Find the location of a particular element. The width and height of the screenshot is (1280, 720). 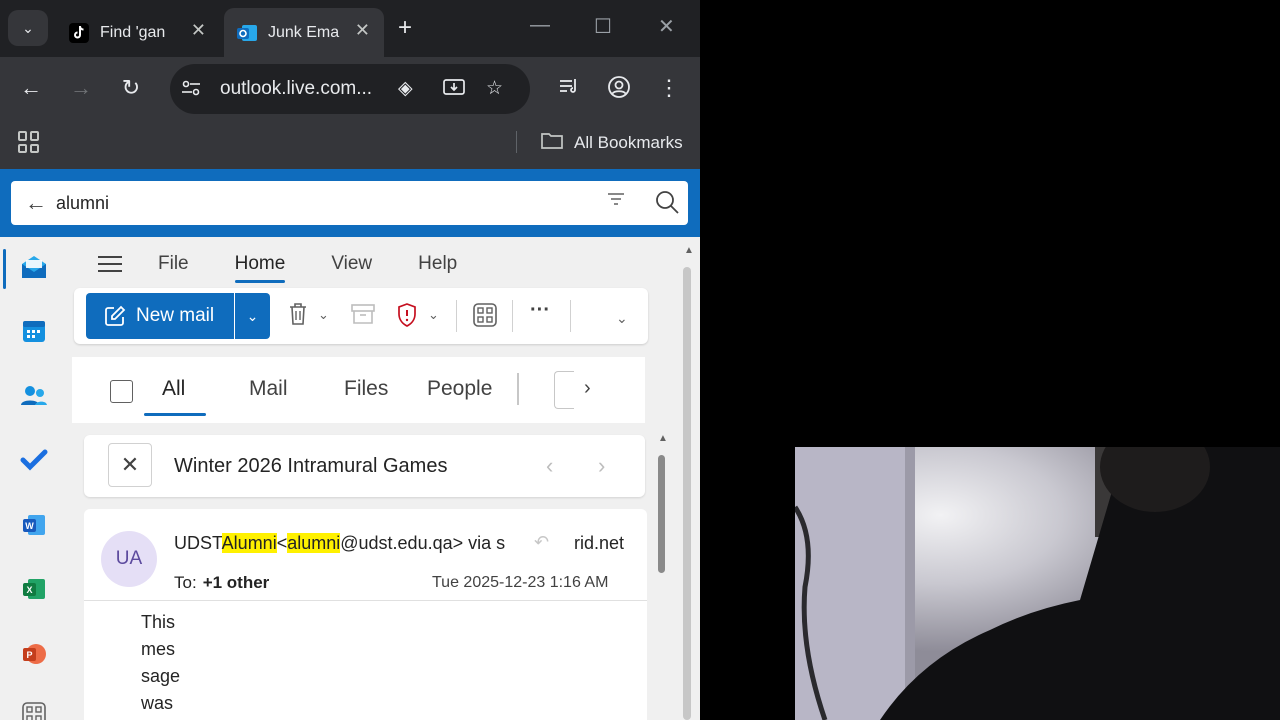

install-app-icon is located at coordinates (454, 91).